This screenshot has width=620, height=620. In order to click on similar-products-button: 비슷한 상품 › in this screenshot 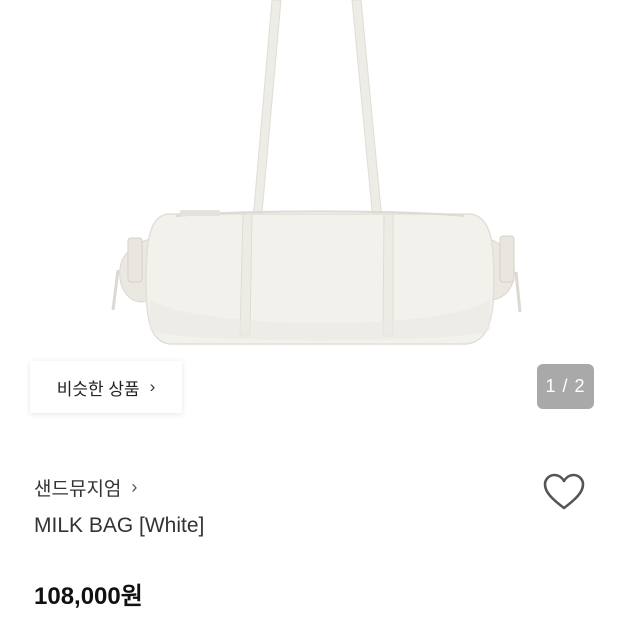, I will do `click(106, 387)`.